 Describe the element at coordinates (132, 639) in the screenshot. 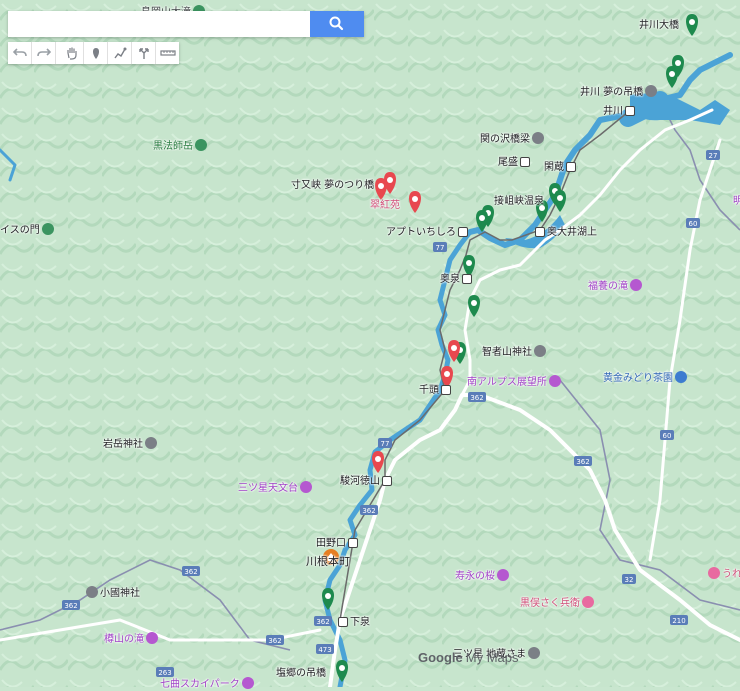

I see `place-label: 樽山の滝` at that location.